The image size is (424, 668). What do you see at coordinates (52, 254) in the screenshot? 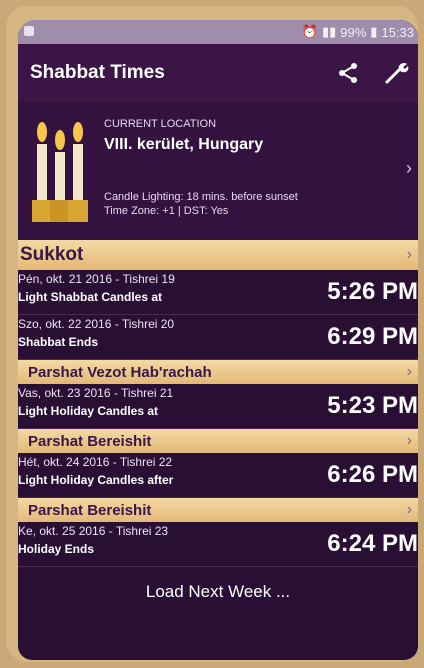
I see `section-title: Sukkot` at bounding box center [52, 254].